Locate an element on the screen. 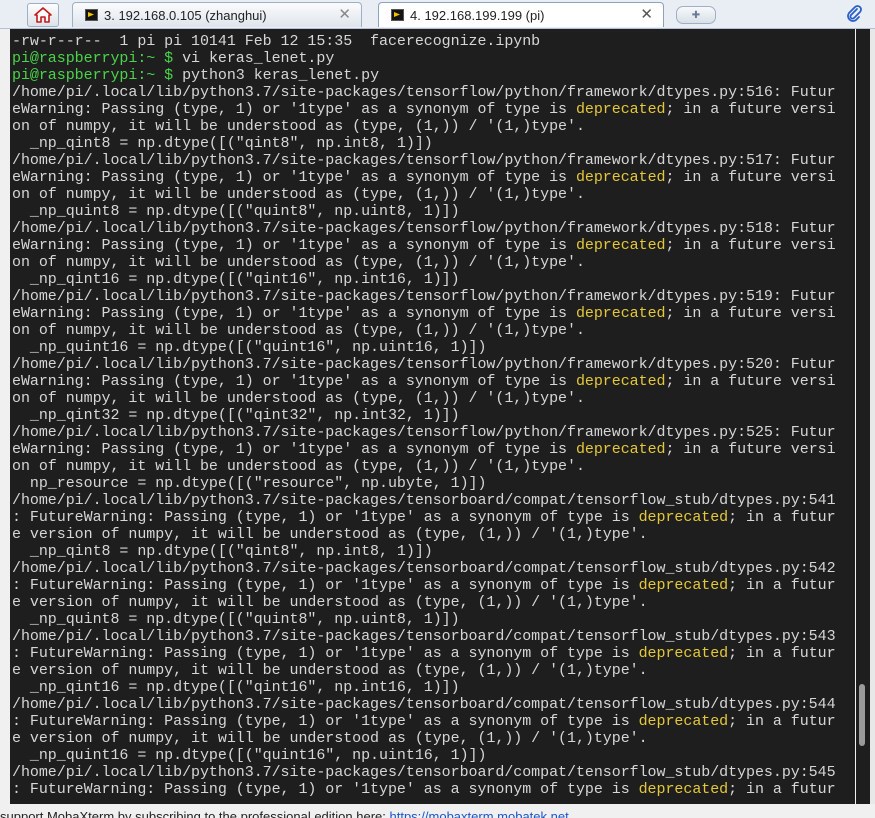 This screenshot has width=875, height=818. scrollbar-thumb is located at coordinates (862, 715).